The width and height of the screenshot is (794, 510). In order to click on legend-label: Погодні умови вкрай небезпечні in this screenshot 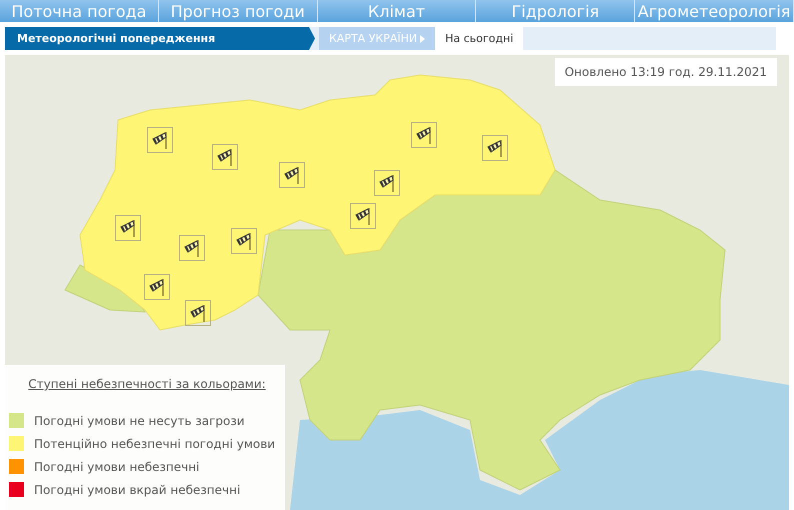, I will do `click(137, 489)`.